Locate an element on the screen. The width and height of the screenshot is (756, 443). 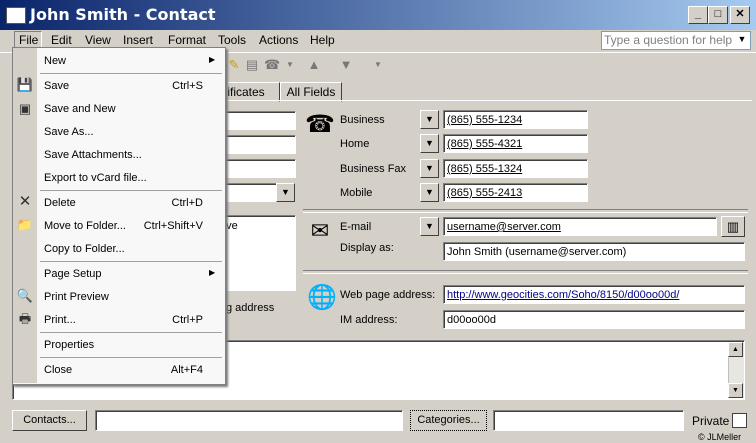
print-shortcut: Ctrl+P is located at coordinates (187, 320).